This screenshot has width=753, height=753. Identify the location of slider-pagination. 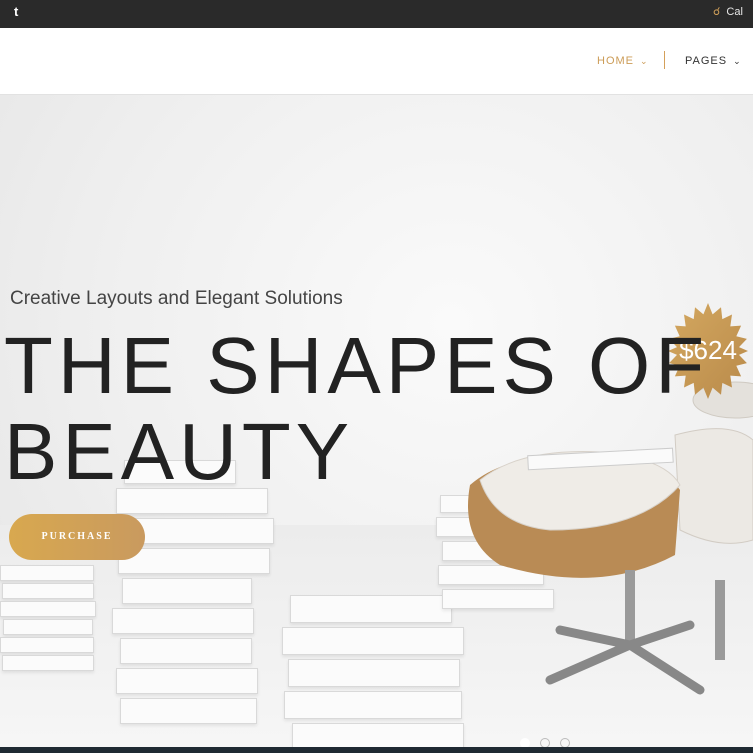
(550, 741).